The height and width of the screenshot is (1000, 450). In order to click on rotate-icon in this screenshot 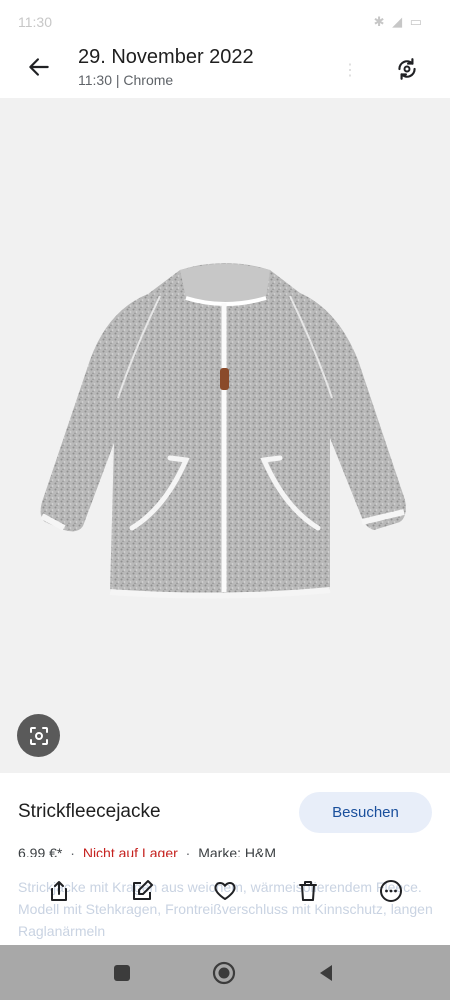, I will do `click(407, 69)`.